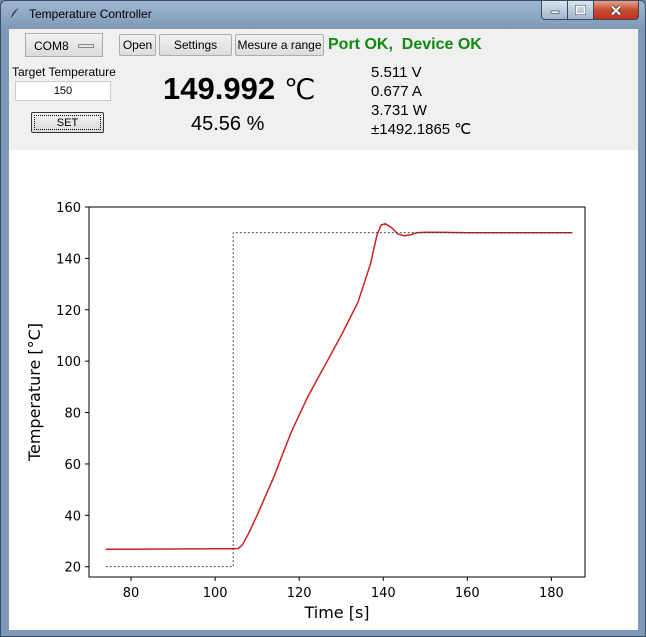 This screenshot has height=637, width=646. I want to click on y-tick-label: 120, so click(68, 311).